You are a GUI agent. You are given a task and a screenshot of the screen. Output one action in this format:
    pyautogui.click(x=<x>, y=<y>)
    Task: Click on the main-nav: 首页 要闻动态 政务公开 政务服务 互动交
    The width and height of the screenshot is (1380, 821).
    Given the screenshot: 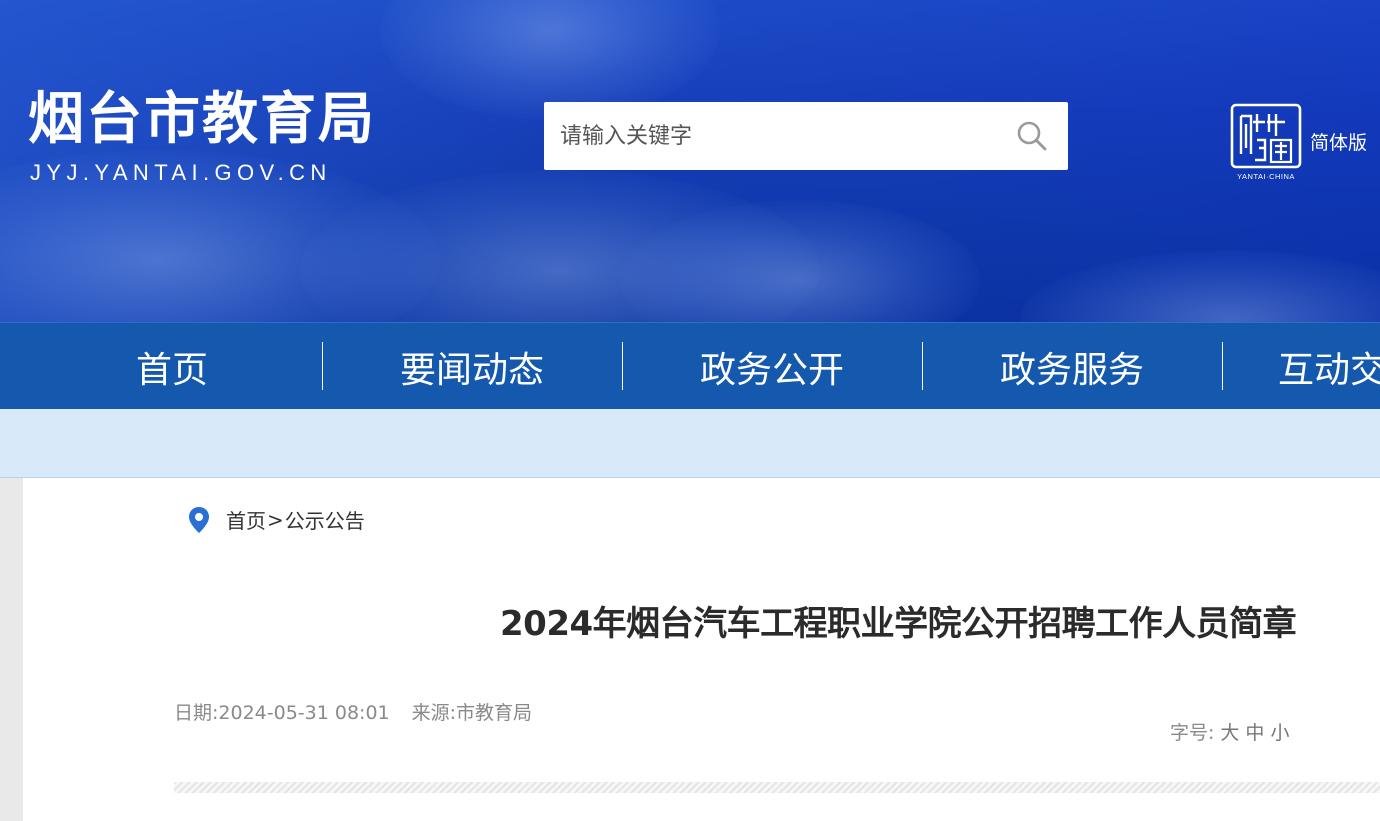 What is the action you would take?
    pyautogui.click(x=690, y=365)
    